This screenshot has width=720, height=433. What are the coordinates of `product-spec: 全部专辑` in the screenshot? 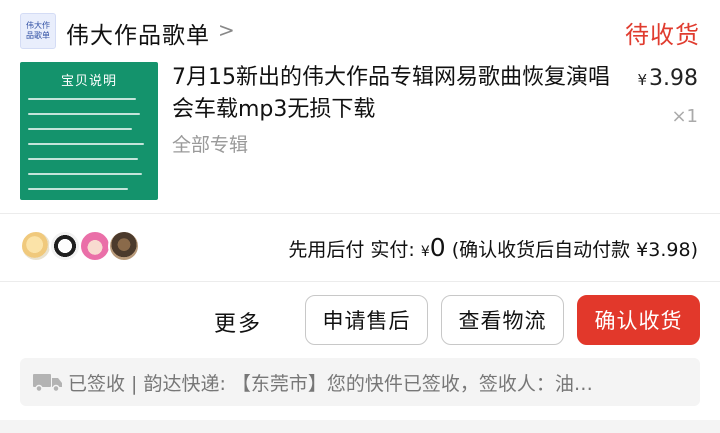 It's located at (210, 145).